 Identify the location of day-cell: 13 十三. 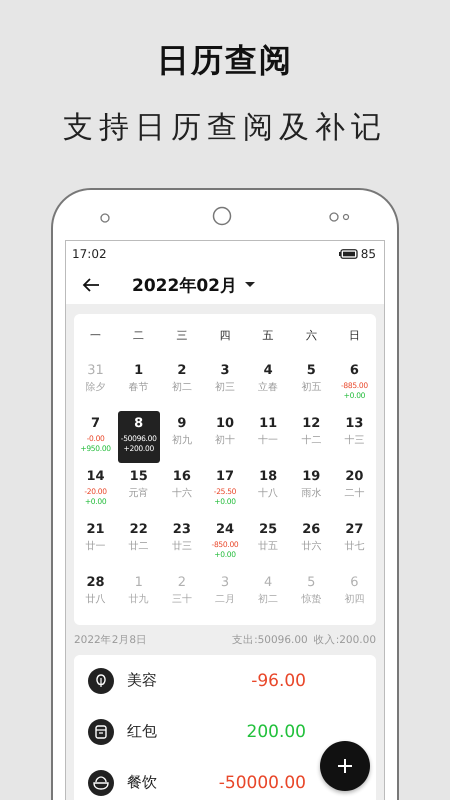
(354, 437).